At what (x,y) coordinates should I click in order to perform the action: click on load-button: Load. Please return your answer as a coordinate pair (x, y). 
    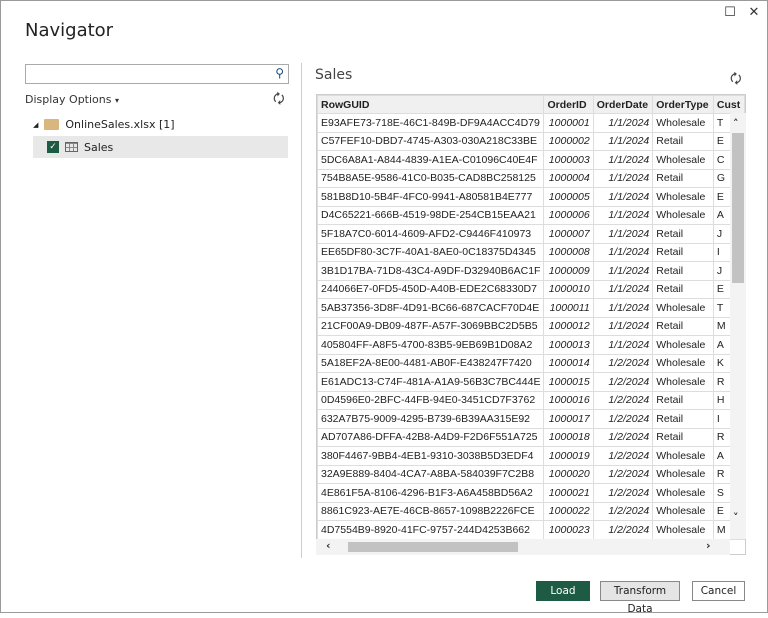
    Looking at the image, I should click on (563, 591).